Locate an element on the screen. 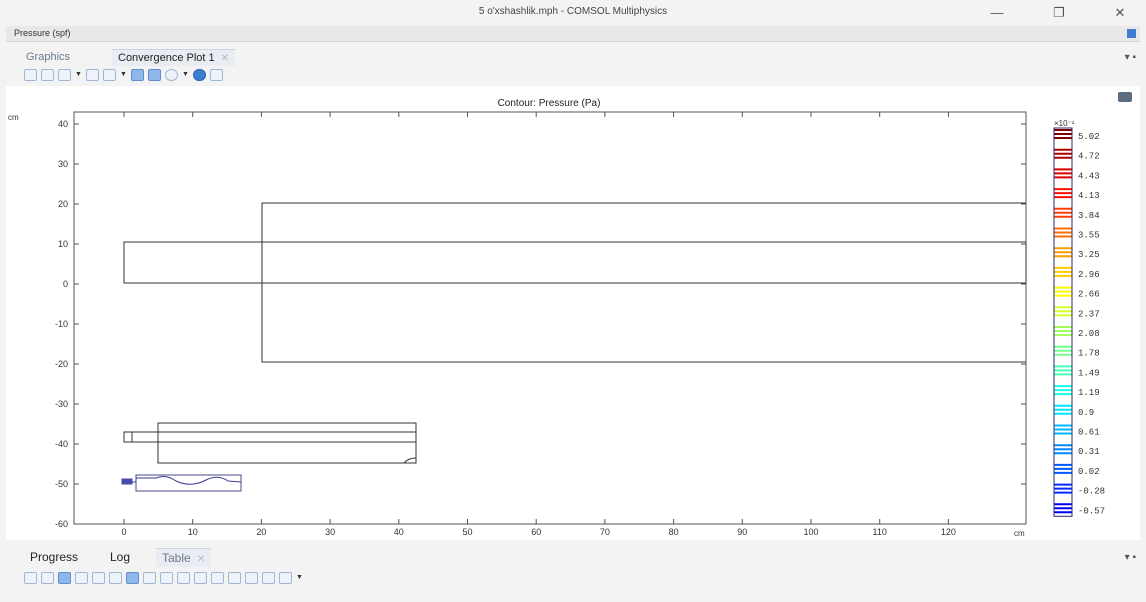 The width and height of the screenshot is (1146, 602). bottom-menu-icon: ▾ ▪ is located at coordinates (1130, 557).